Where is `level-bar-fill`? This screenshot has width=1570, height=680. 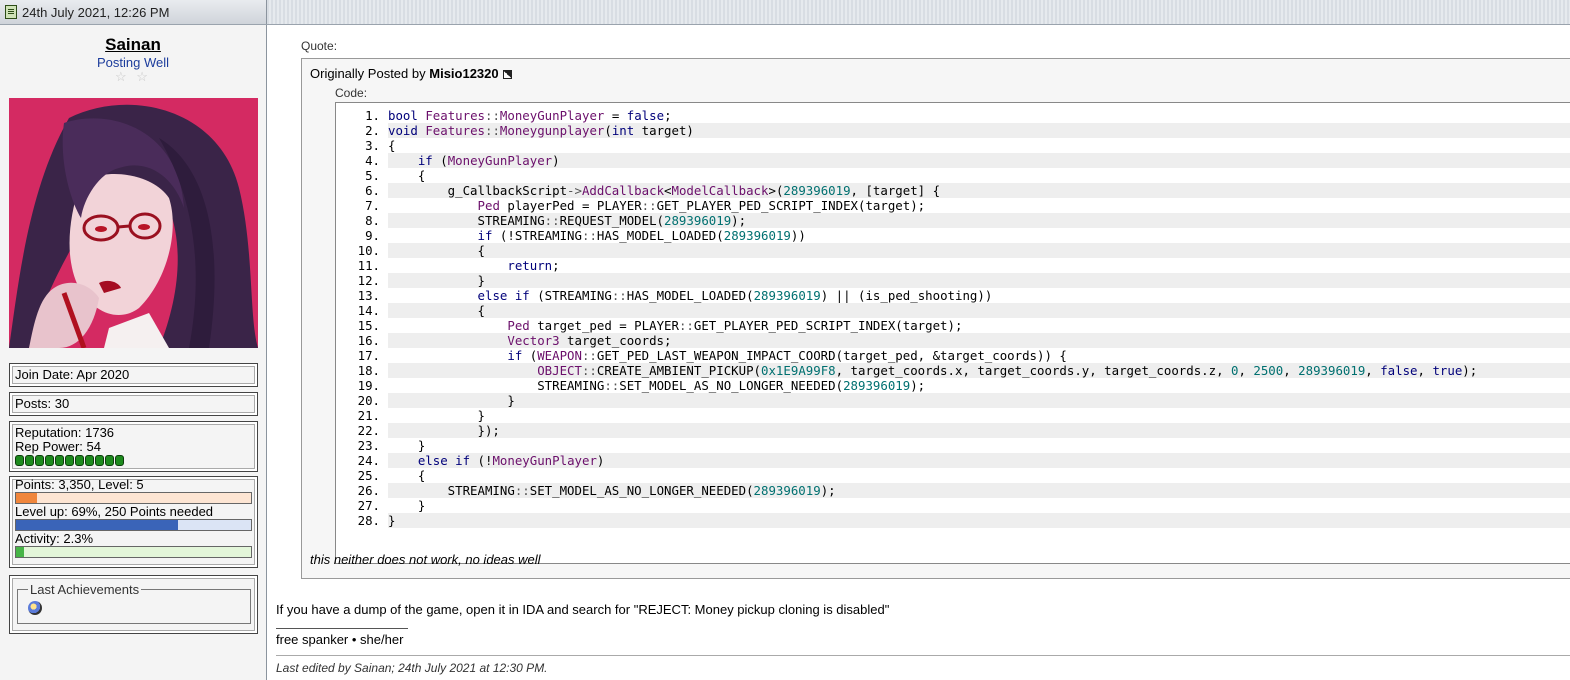
level-bar-fill is located at coordinates (97, 525).